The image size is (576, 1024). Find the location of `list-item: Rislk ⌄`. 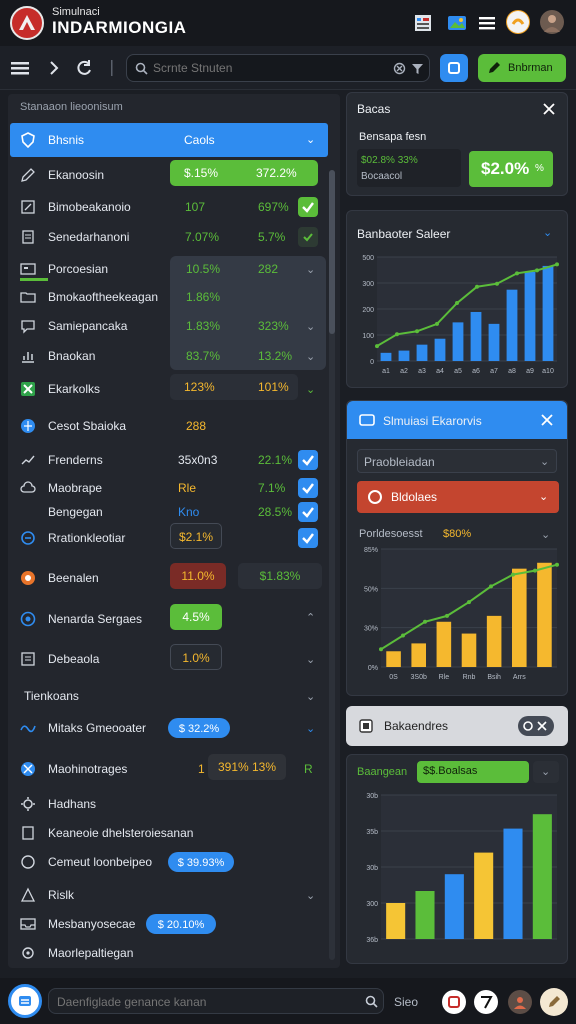

list-item: Rislk ⌄ is located at coordinates (169, 895).